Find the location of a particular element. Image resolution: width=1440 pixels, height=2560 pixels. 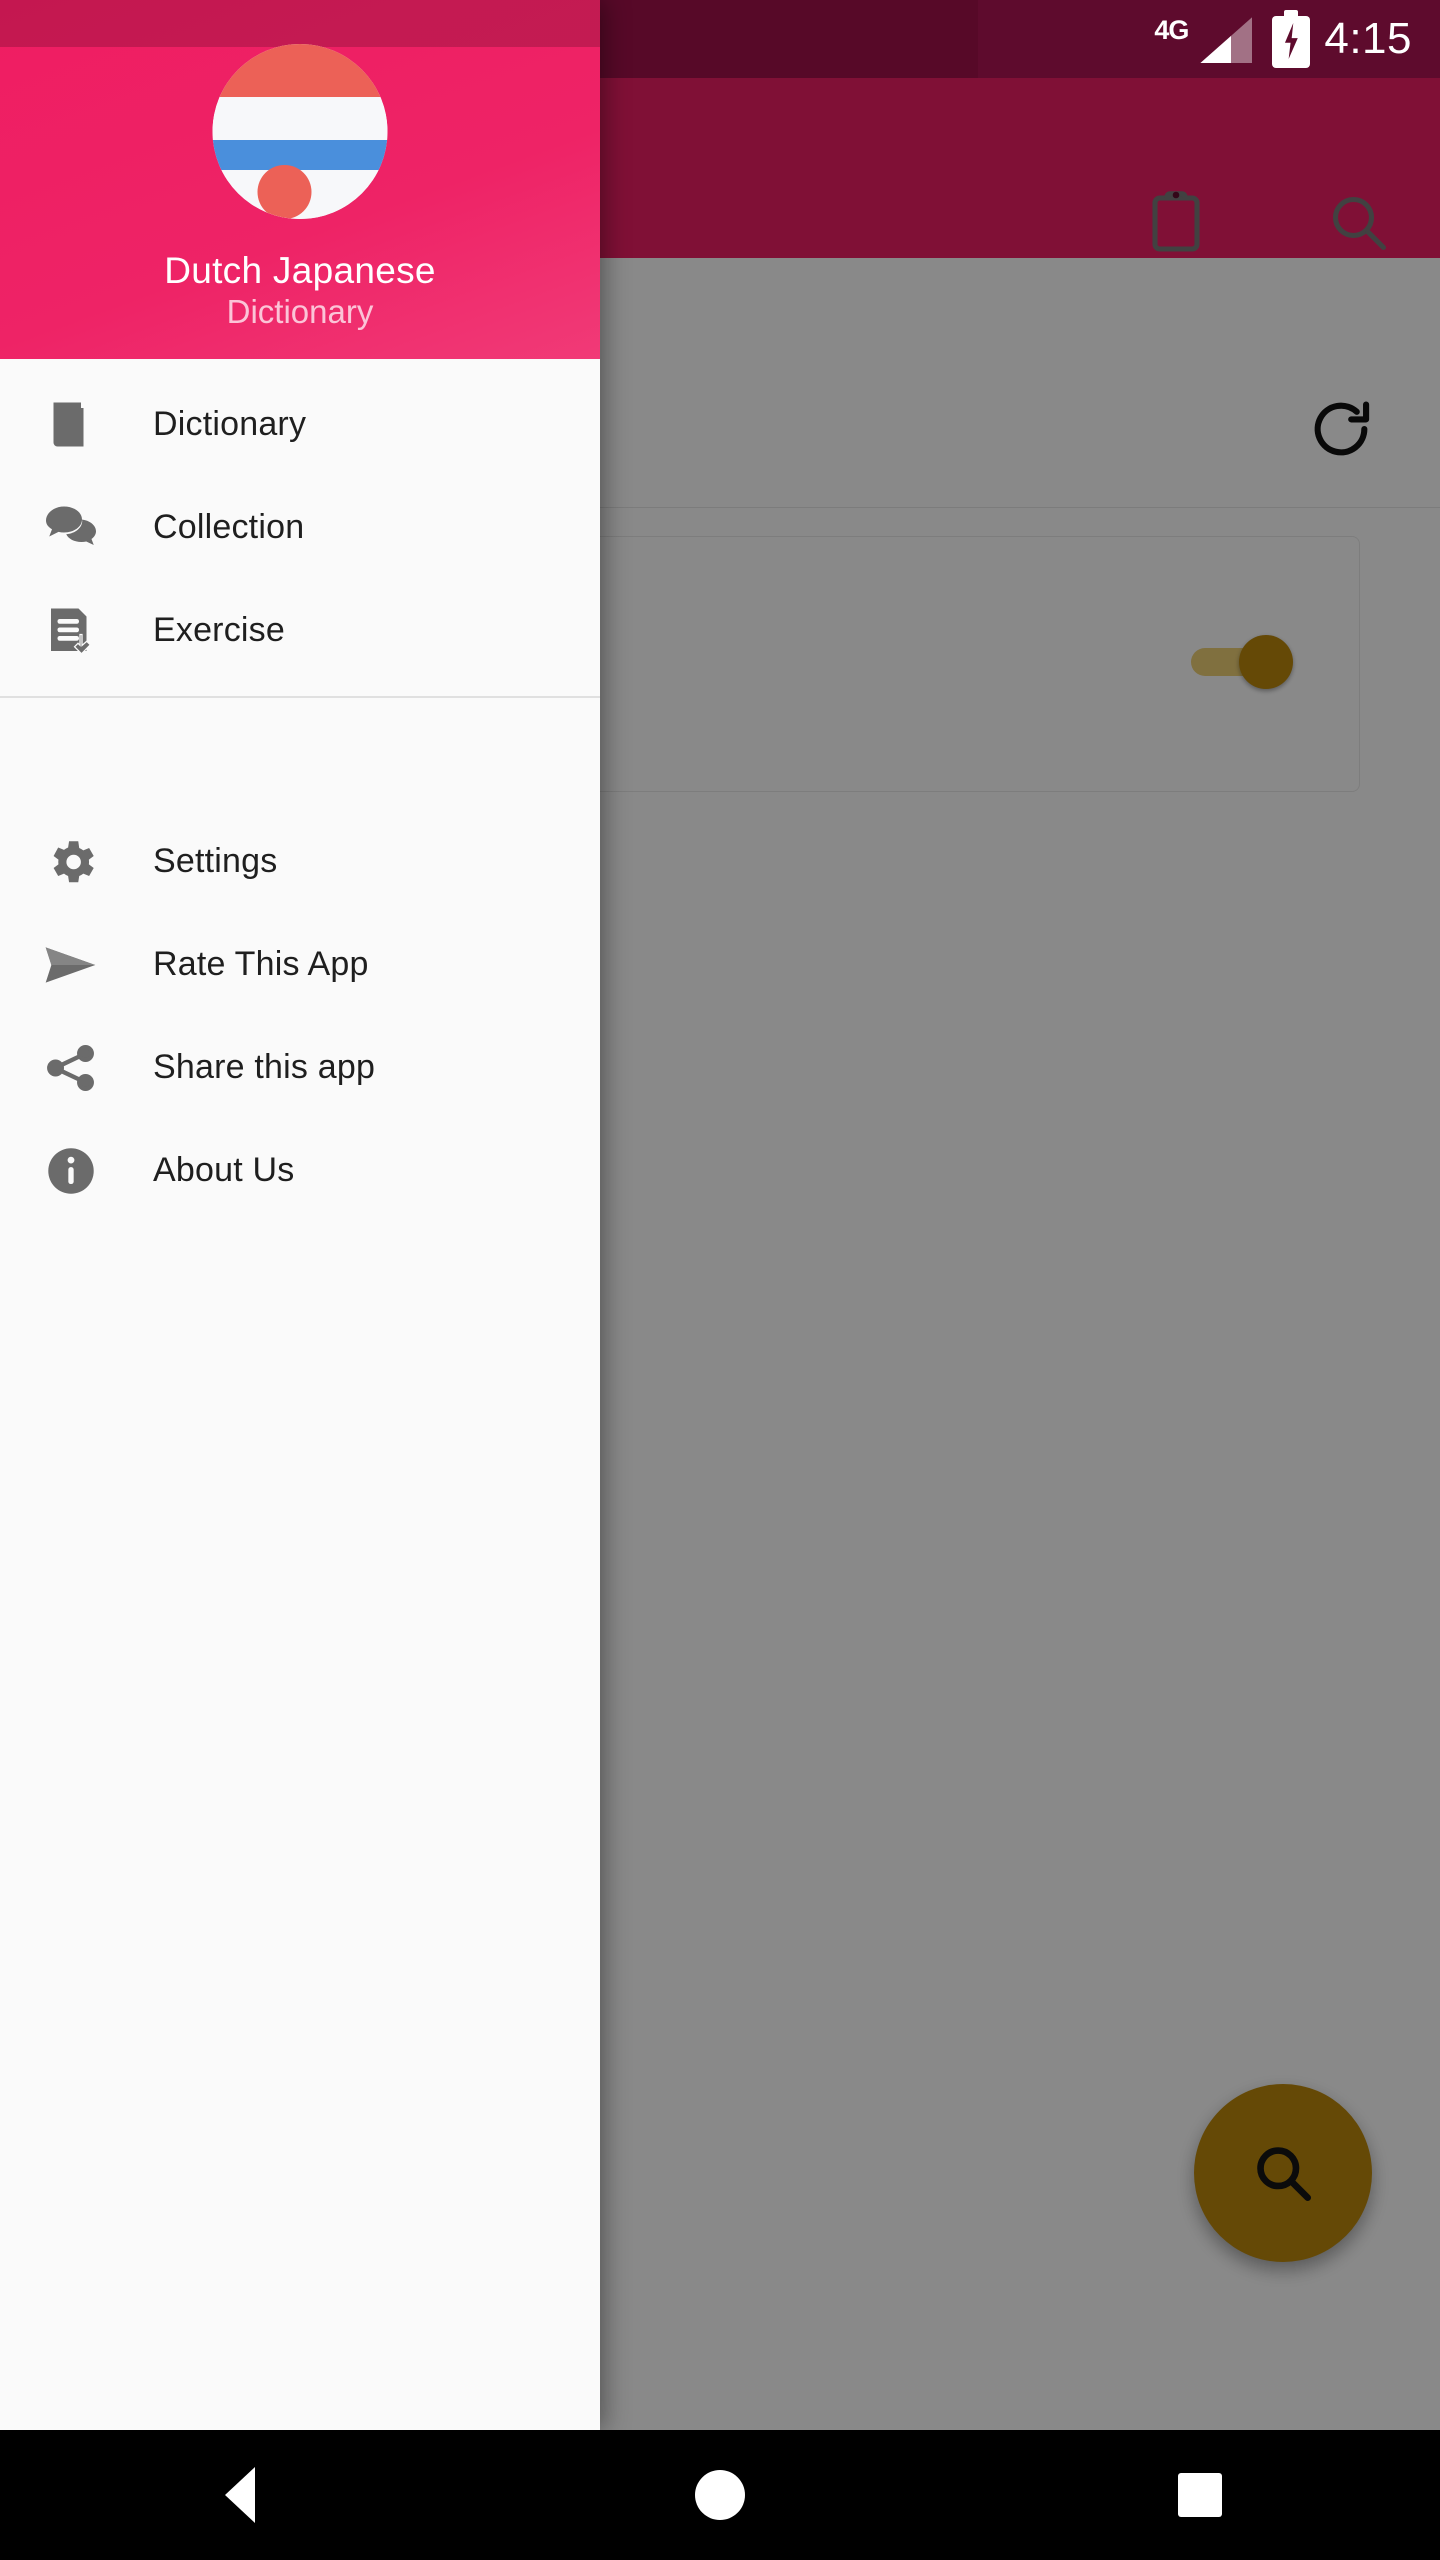

home-circle-icon is located at coordinates (720, 2495).